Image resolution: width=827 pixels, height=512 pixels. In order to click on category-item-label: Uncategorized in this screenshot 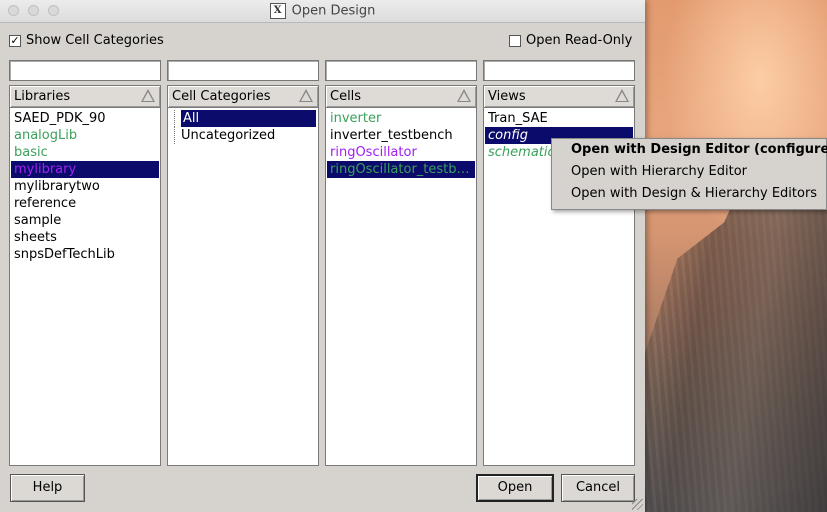, I will do `click(228, 135)`.